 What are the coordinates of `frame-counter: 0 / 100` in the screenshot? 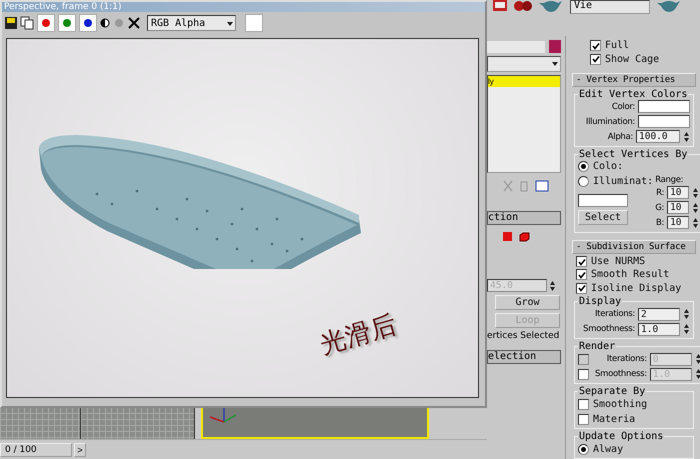 It's located at (36, 449).